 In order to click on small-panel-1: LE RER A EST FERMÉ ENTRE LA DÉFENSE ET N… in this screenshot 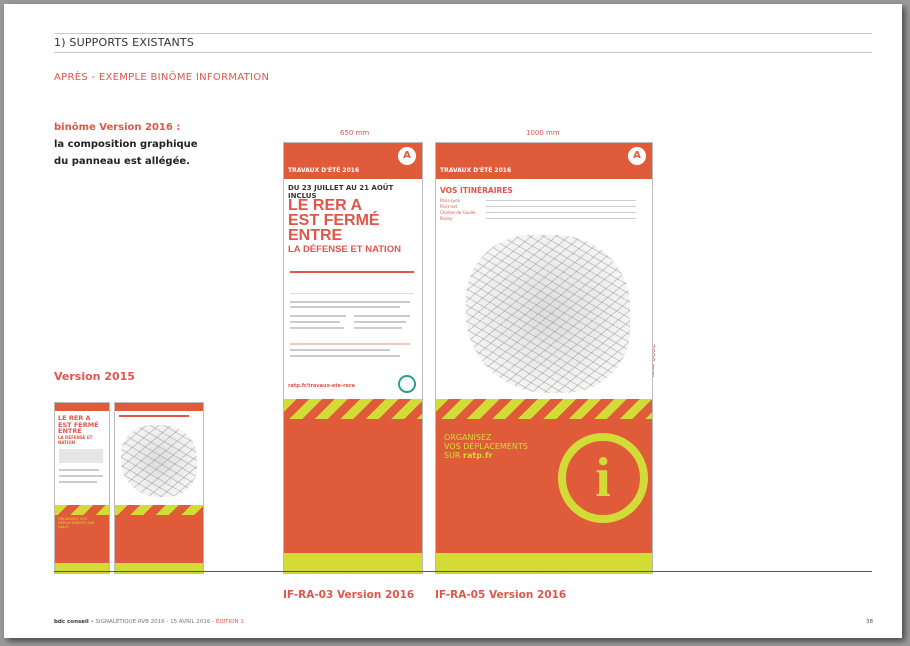, I will do `click(82, 488)`.